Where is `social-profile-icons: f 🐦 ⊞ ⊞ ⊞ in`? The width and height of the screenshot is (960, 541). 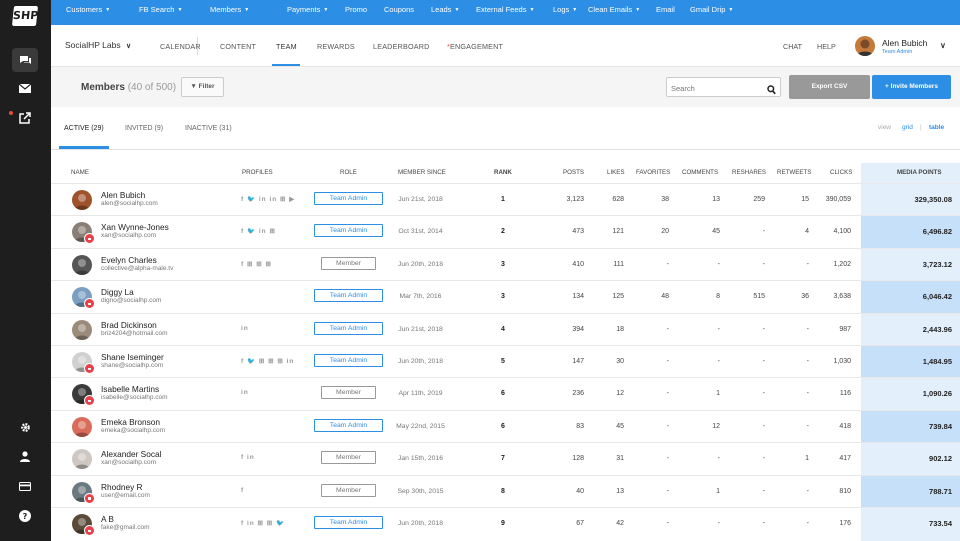
social-profile-icons: f 🐦 ⊞ ⊞ ⊞ in is located at coordinates (267, 361).